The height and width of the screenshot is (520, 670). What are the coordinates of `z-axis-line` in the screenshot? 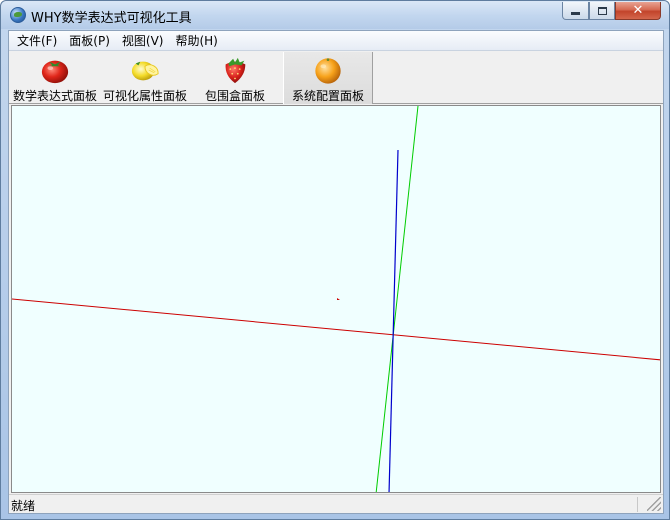 It's located at (397, 299).